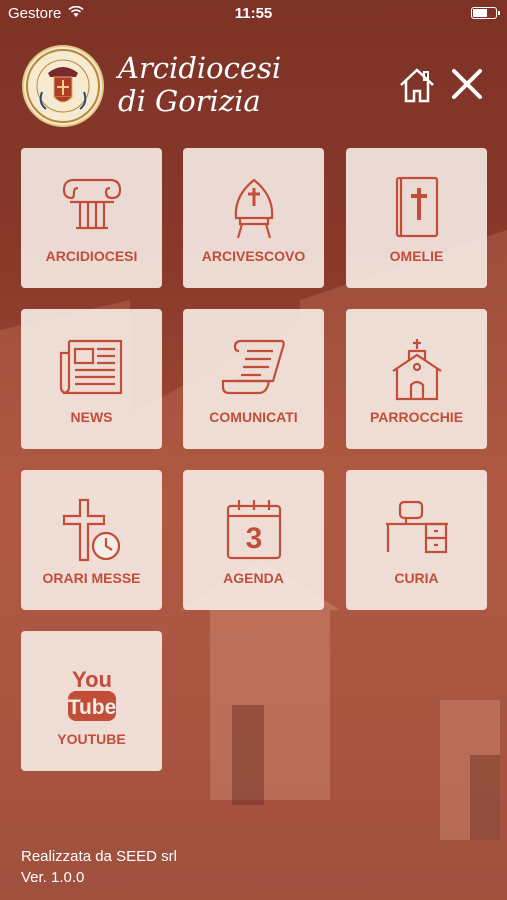  I want to click on clock: 11:55, so click(253, 13).